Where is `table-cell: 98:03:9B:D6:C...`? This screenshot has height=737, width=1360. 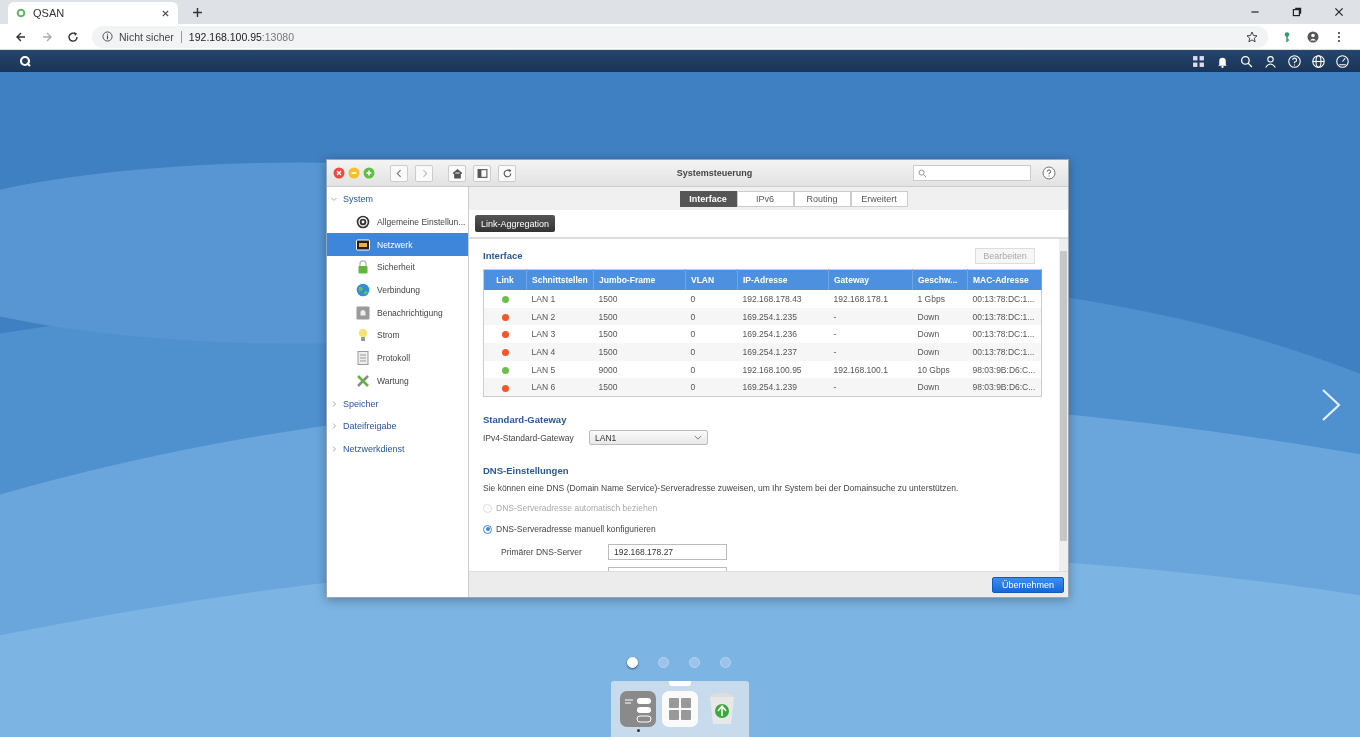 table-cell: 98:03:9B:D6:C... is located at coordinates (1004, 387).